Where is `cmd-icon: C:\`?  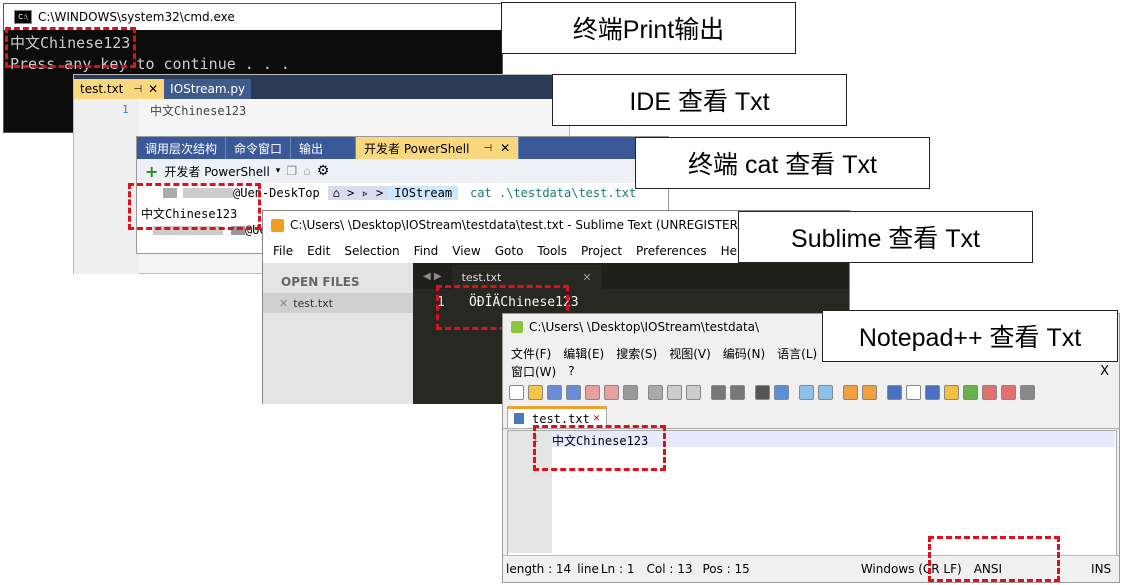 cmd-icon: C:\ is located at coordinates (23, 17).